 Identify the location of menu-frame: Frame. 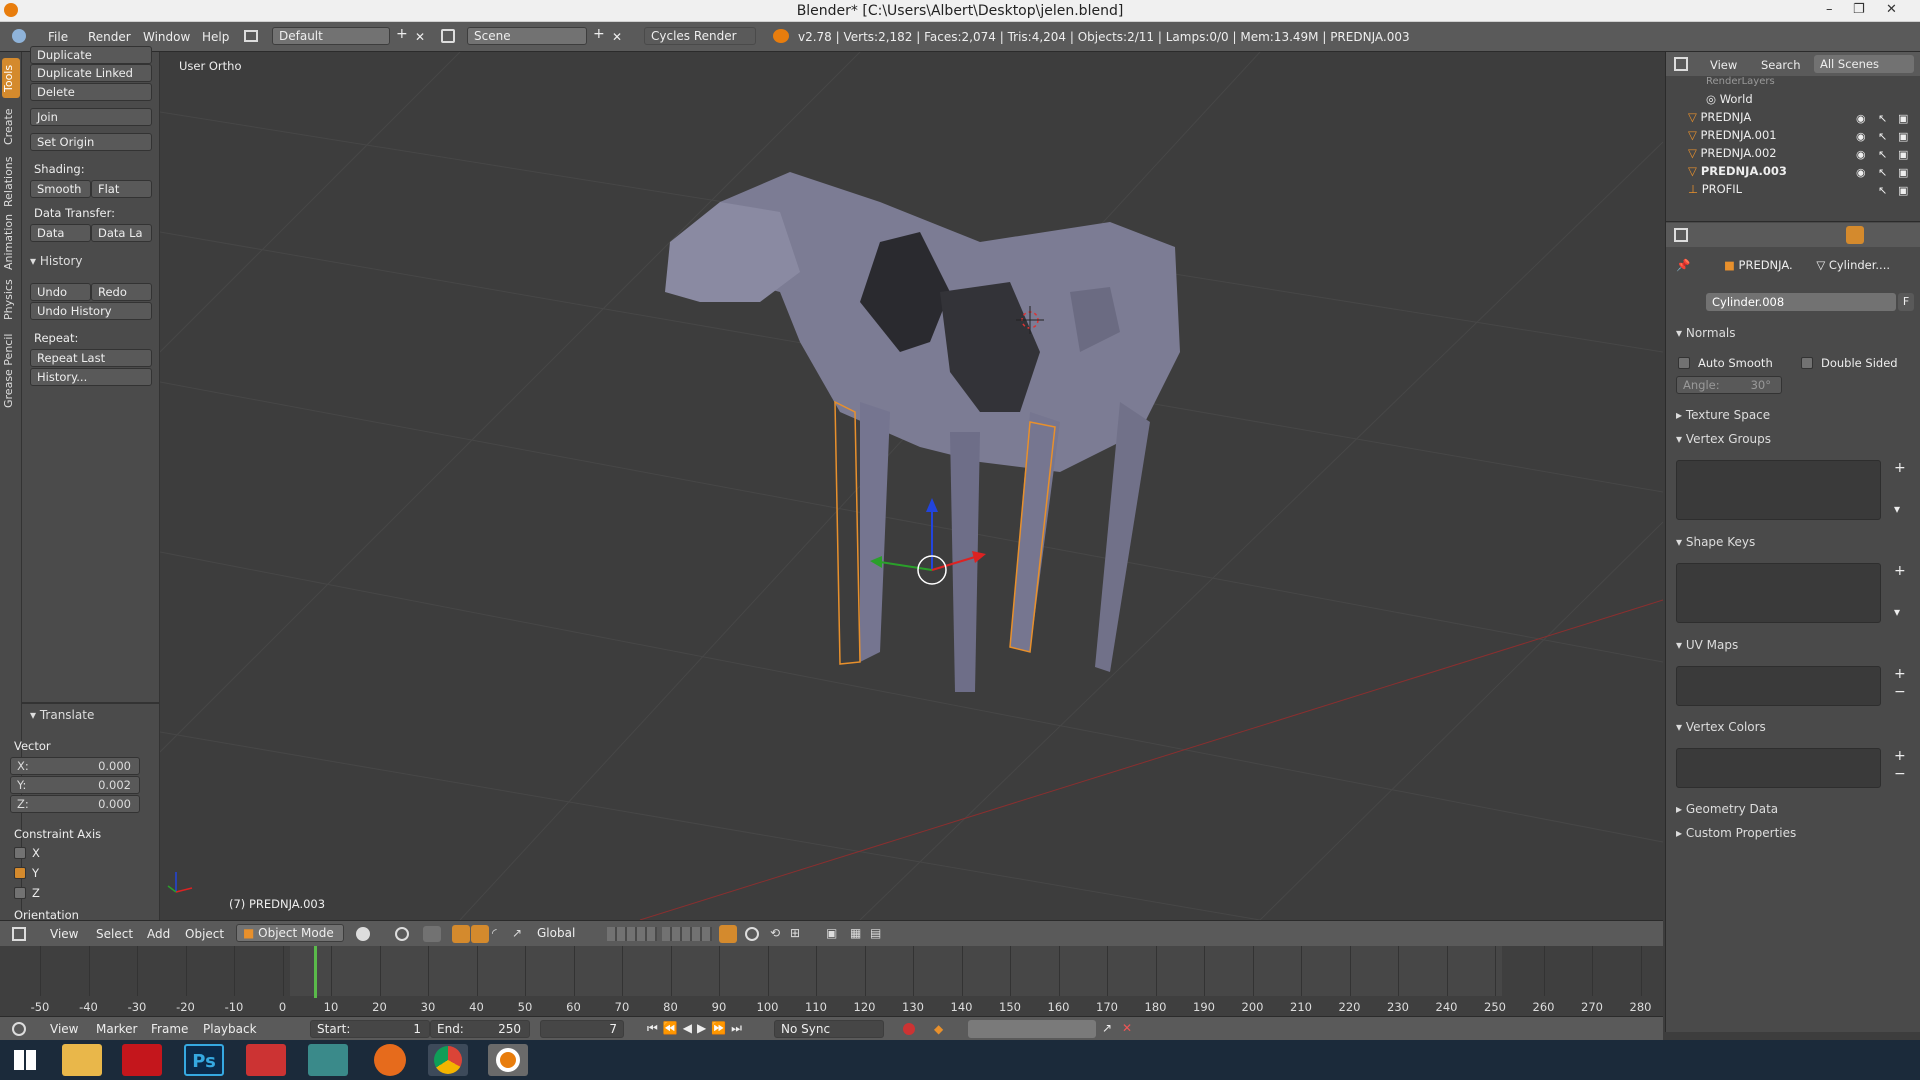
(169, 1029).